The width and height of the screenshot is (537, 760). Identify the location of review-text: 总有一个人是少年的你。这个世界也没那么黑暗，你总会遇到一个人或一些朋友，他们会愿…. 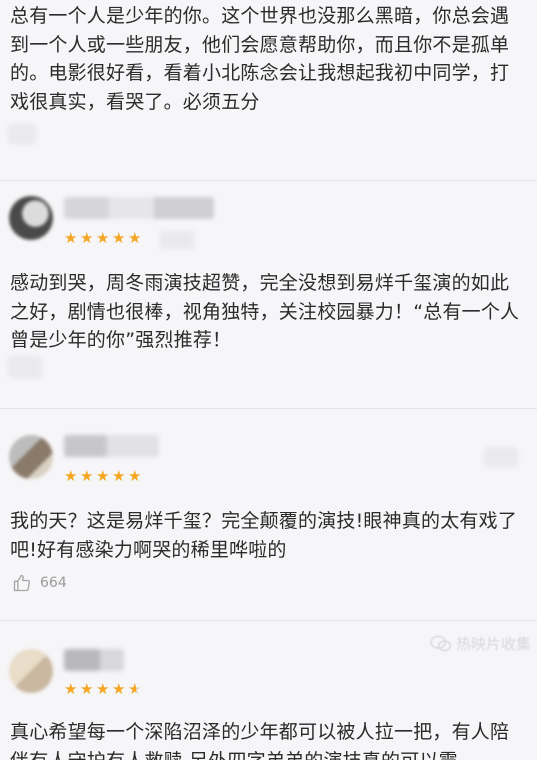
(260, 59).